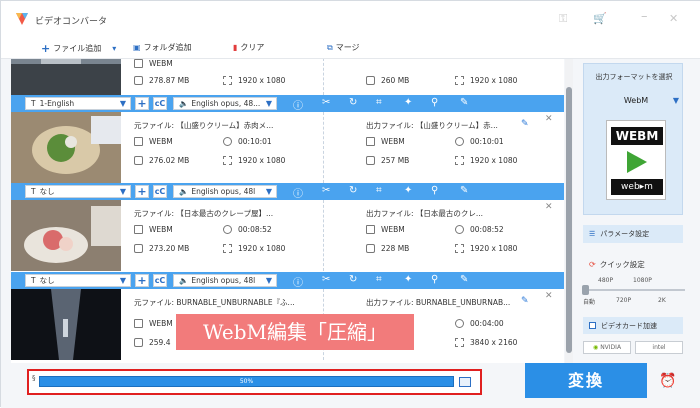 The height and width of the screenshot is (408, 700). I want to click on parameter-settings-label: パラメータ設定, so click(625, 234).